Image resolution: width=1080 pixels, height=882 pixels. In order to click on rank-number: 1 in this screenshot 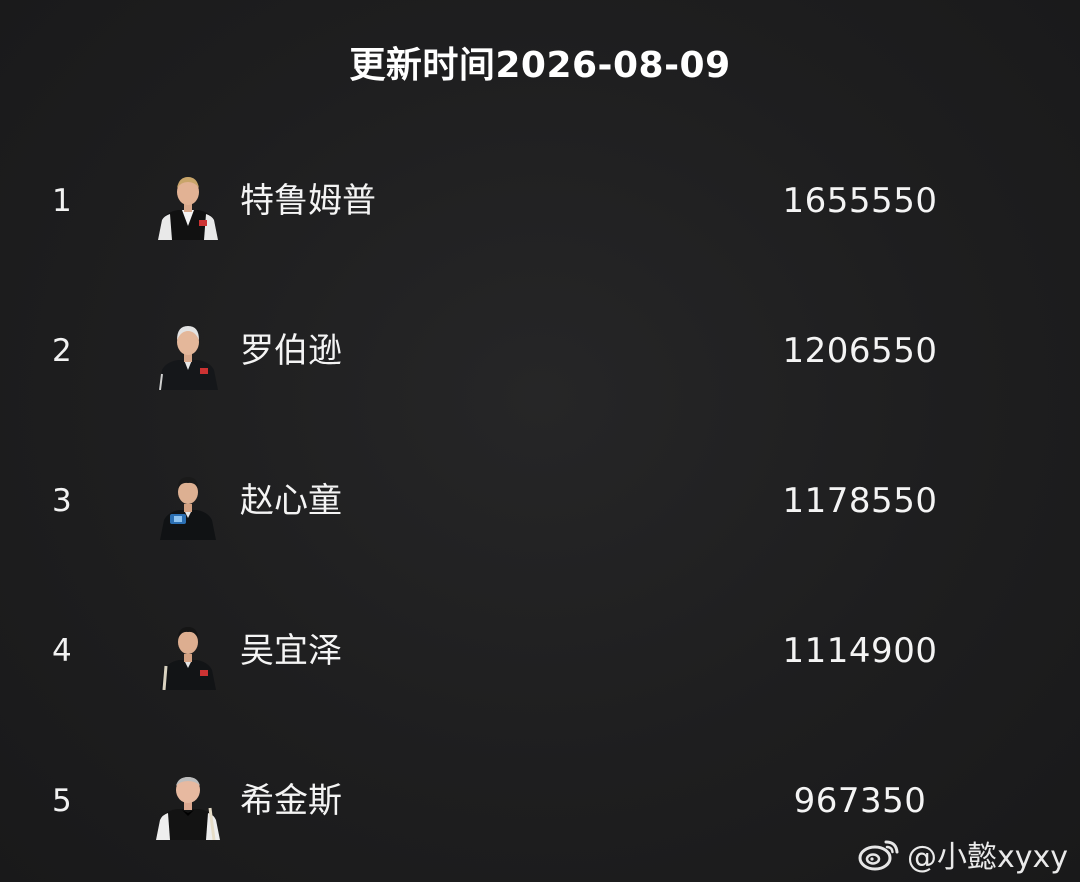, I will do `click(62, 201)`.